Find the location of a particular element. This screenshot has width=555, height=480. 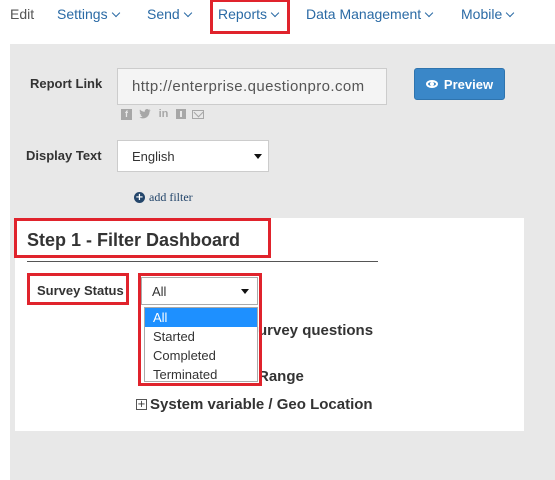

display-text-value: English is located at coordinates (153, 156).